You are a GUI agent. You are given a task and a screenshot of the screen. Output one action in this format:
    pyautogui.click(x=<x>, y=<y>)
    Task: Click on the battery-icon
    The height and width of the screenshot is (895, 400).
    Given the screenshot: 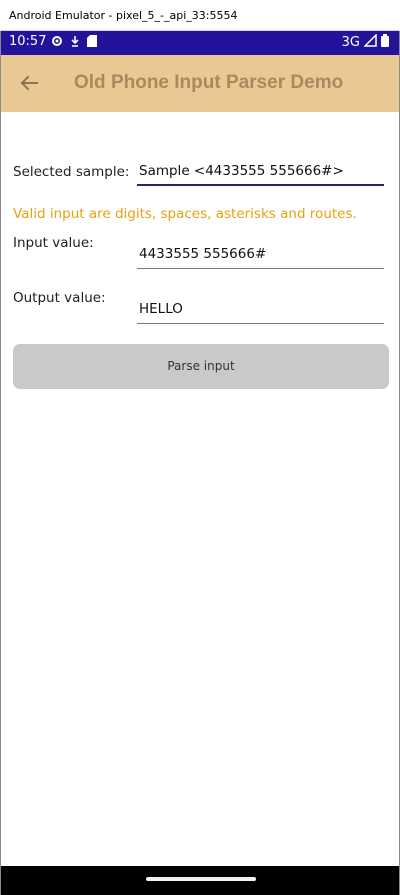 What is the action you would take?
    pyautogui.click(x=385, y=42)
    